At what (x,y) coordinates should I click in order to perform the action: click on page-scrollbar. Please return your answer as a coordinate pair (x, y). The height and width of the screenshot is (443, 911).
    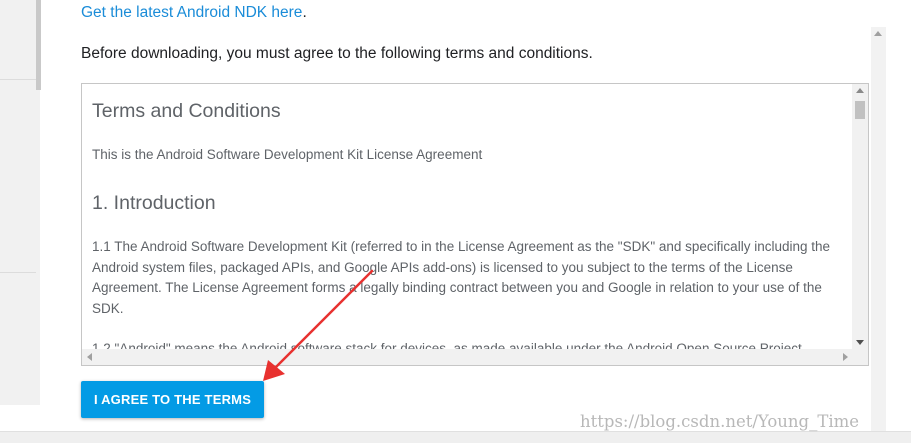
    Looking at the image, I should click on (878, 229).